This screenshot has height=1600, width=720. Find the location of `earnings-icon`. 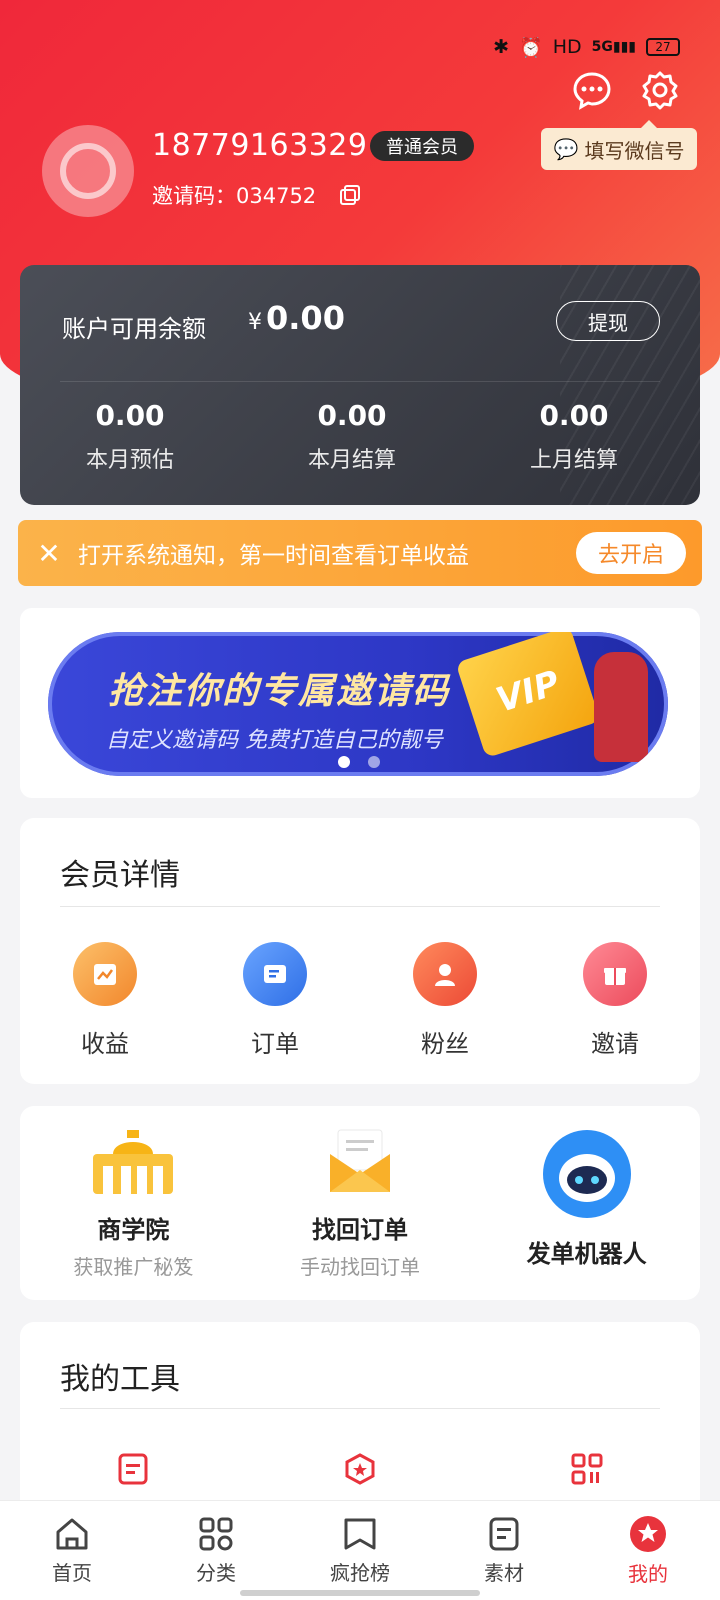

earnings-icon is located at coordinates (105, 974).